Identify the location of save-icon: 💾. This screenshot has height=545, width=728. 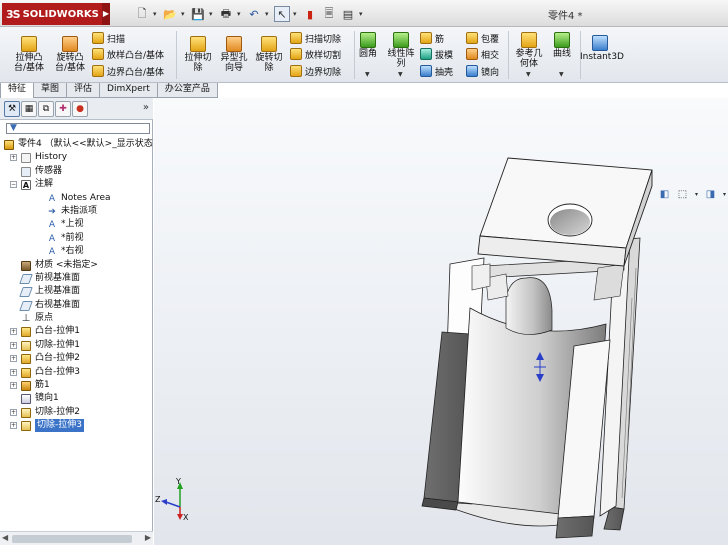
(198, 14).